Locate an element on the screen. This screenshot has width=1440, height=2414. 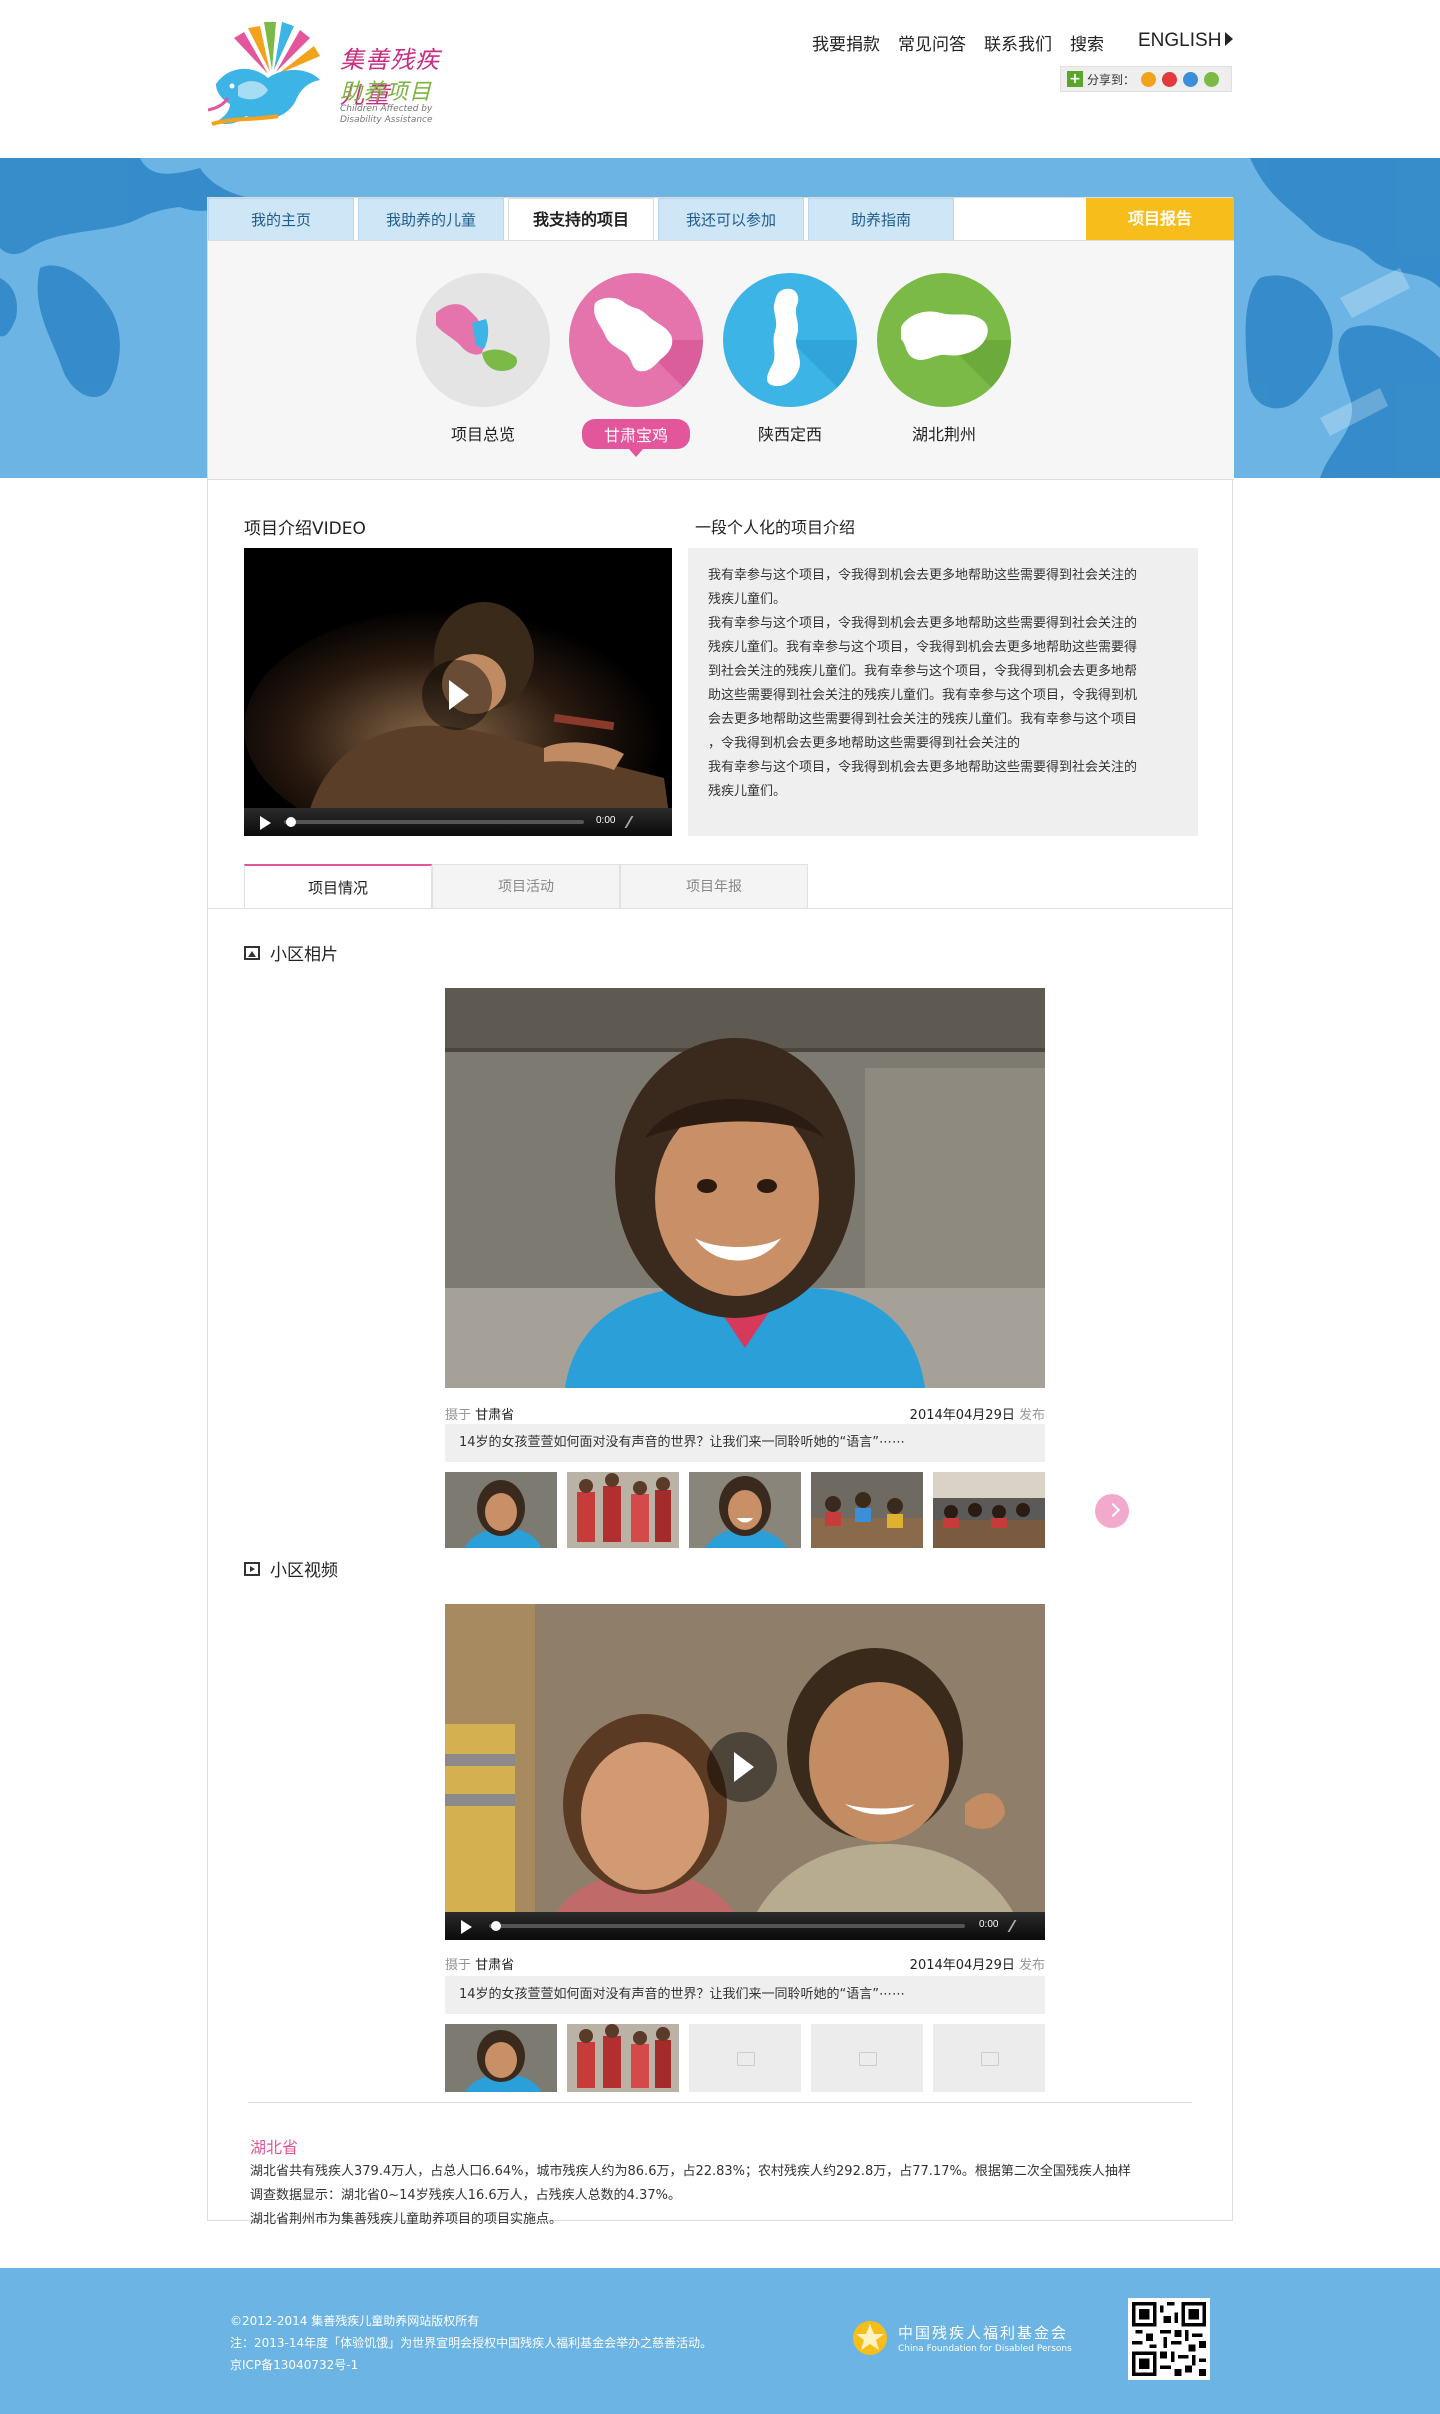
main-tabs: 我的主页 我助养的儿童 我支持的项目 我还可以参加 助养指南 项目报告 is located at coordinates (721, 220).